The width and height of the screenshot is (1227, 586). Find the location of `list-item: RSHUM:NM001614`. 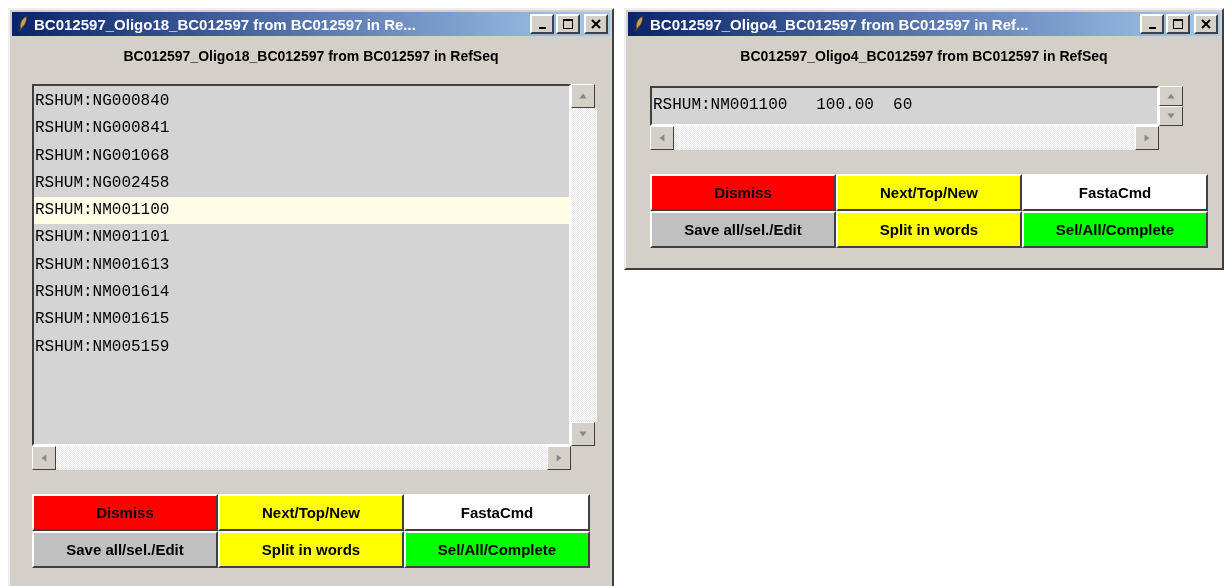

list-item: RSHUM:NM001614 is located at coordinates (301, 293).